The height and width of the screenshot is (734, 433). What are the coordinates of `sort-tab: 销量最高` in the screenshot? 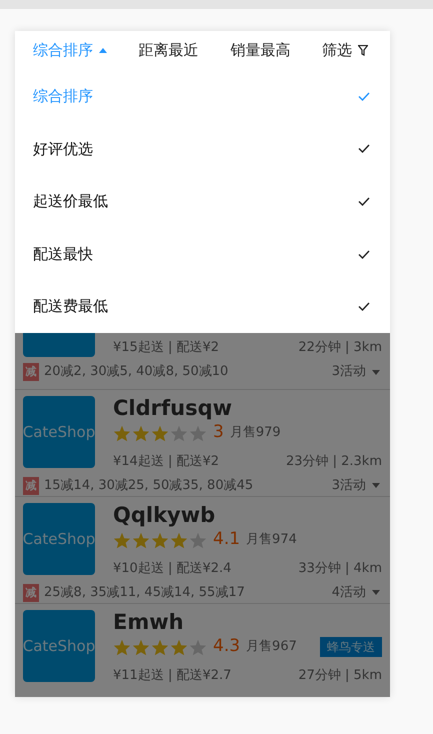 It's located at (260, 50).